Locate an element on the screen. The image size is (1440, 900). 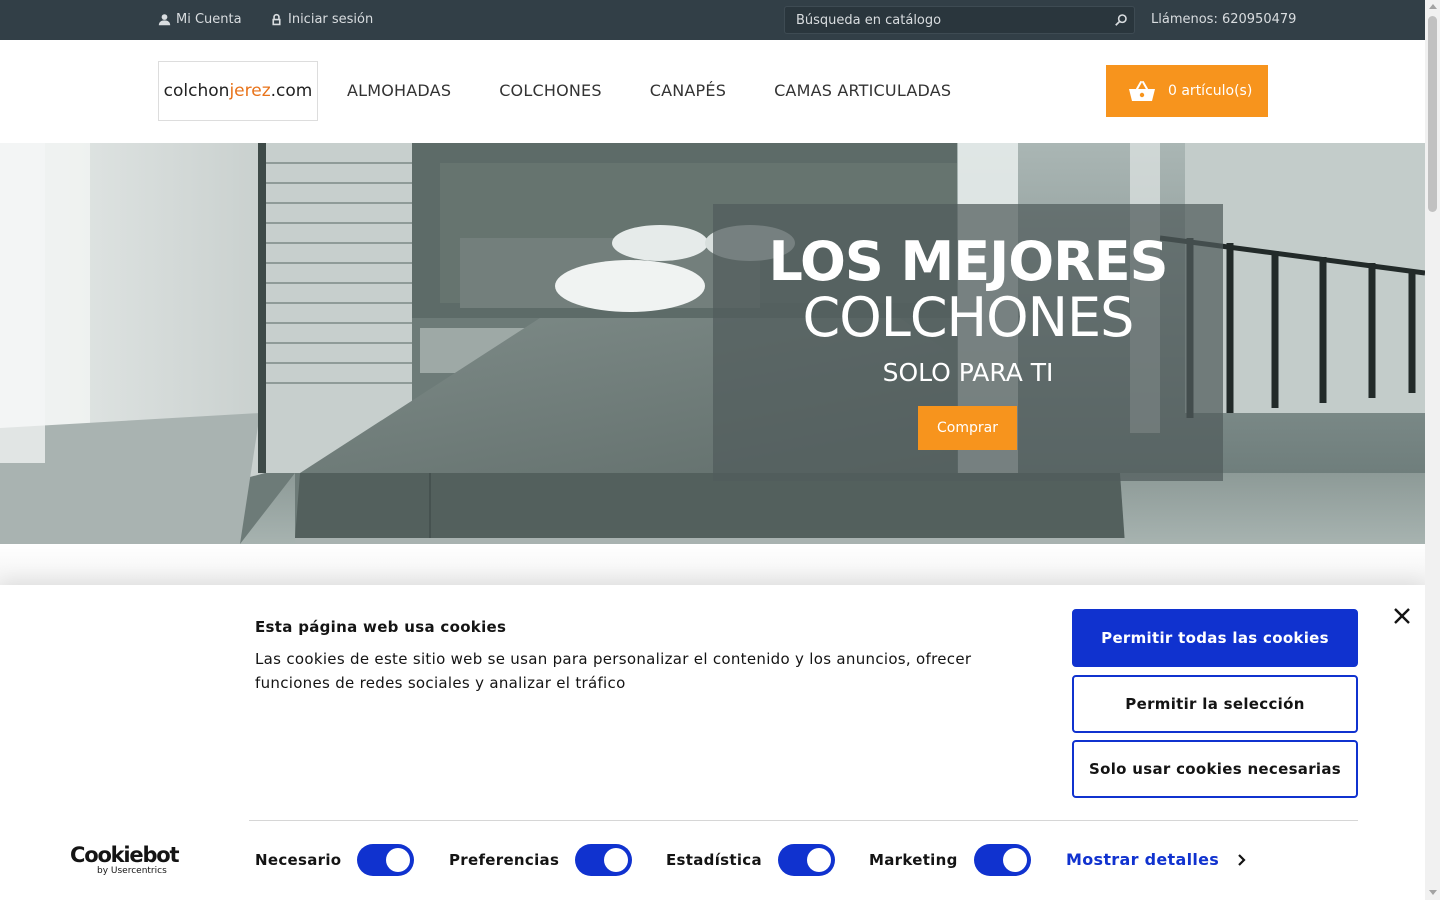
toggle-label-necesario: Necesario is located at coordinates (298, 860).